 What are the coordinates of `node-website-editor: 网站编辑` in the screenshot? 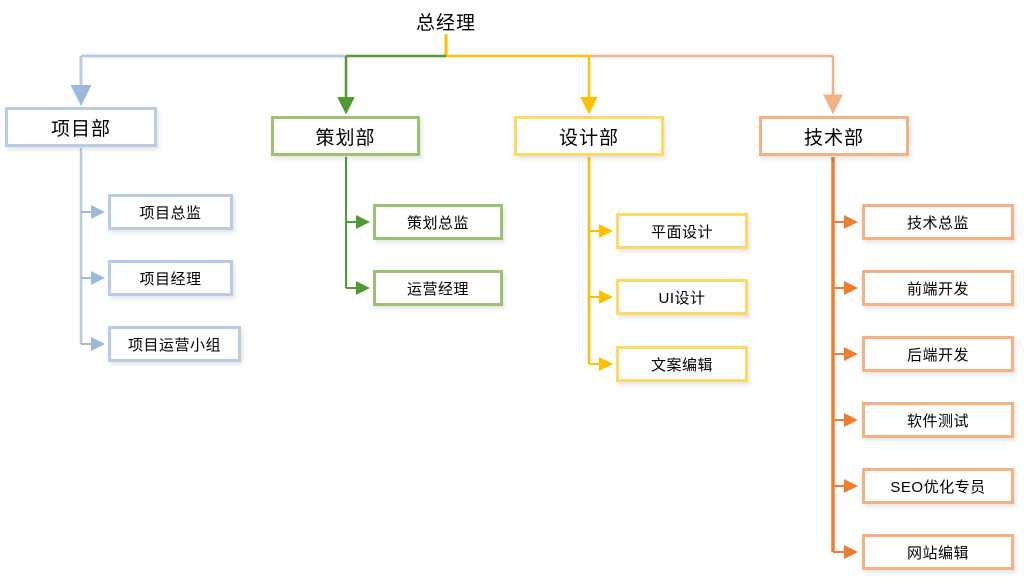 It's located at (938, 552).